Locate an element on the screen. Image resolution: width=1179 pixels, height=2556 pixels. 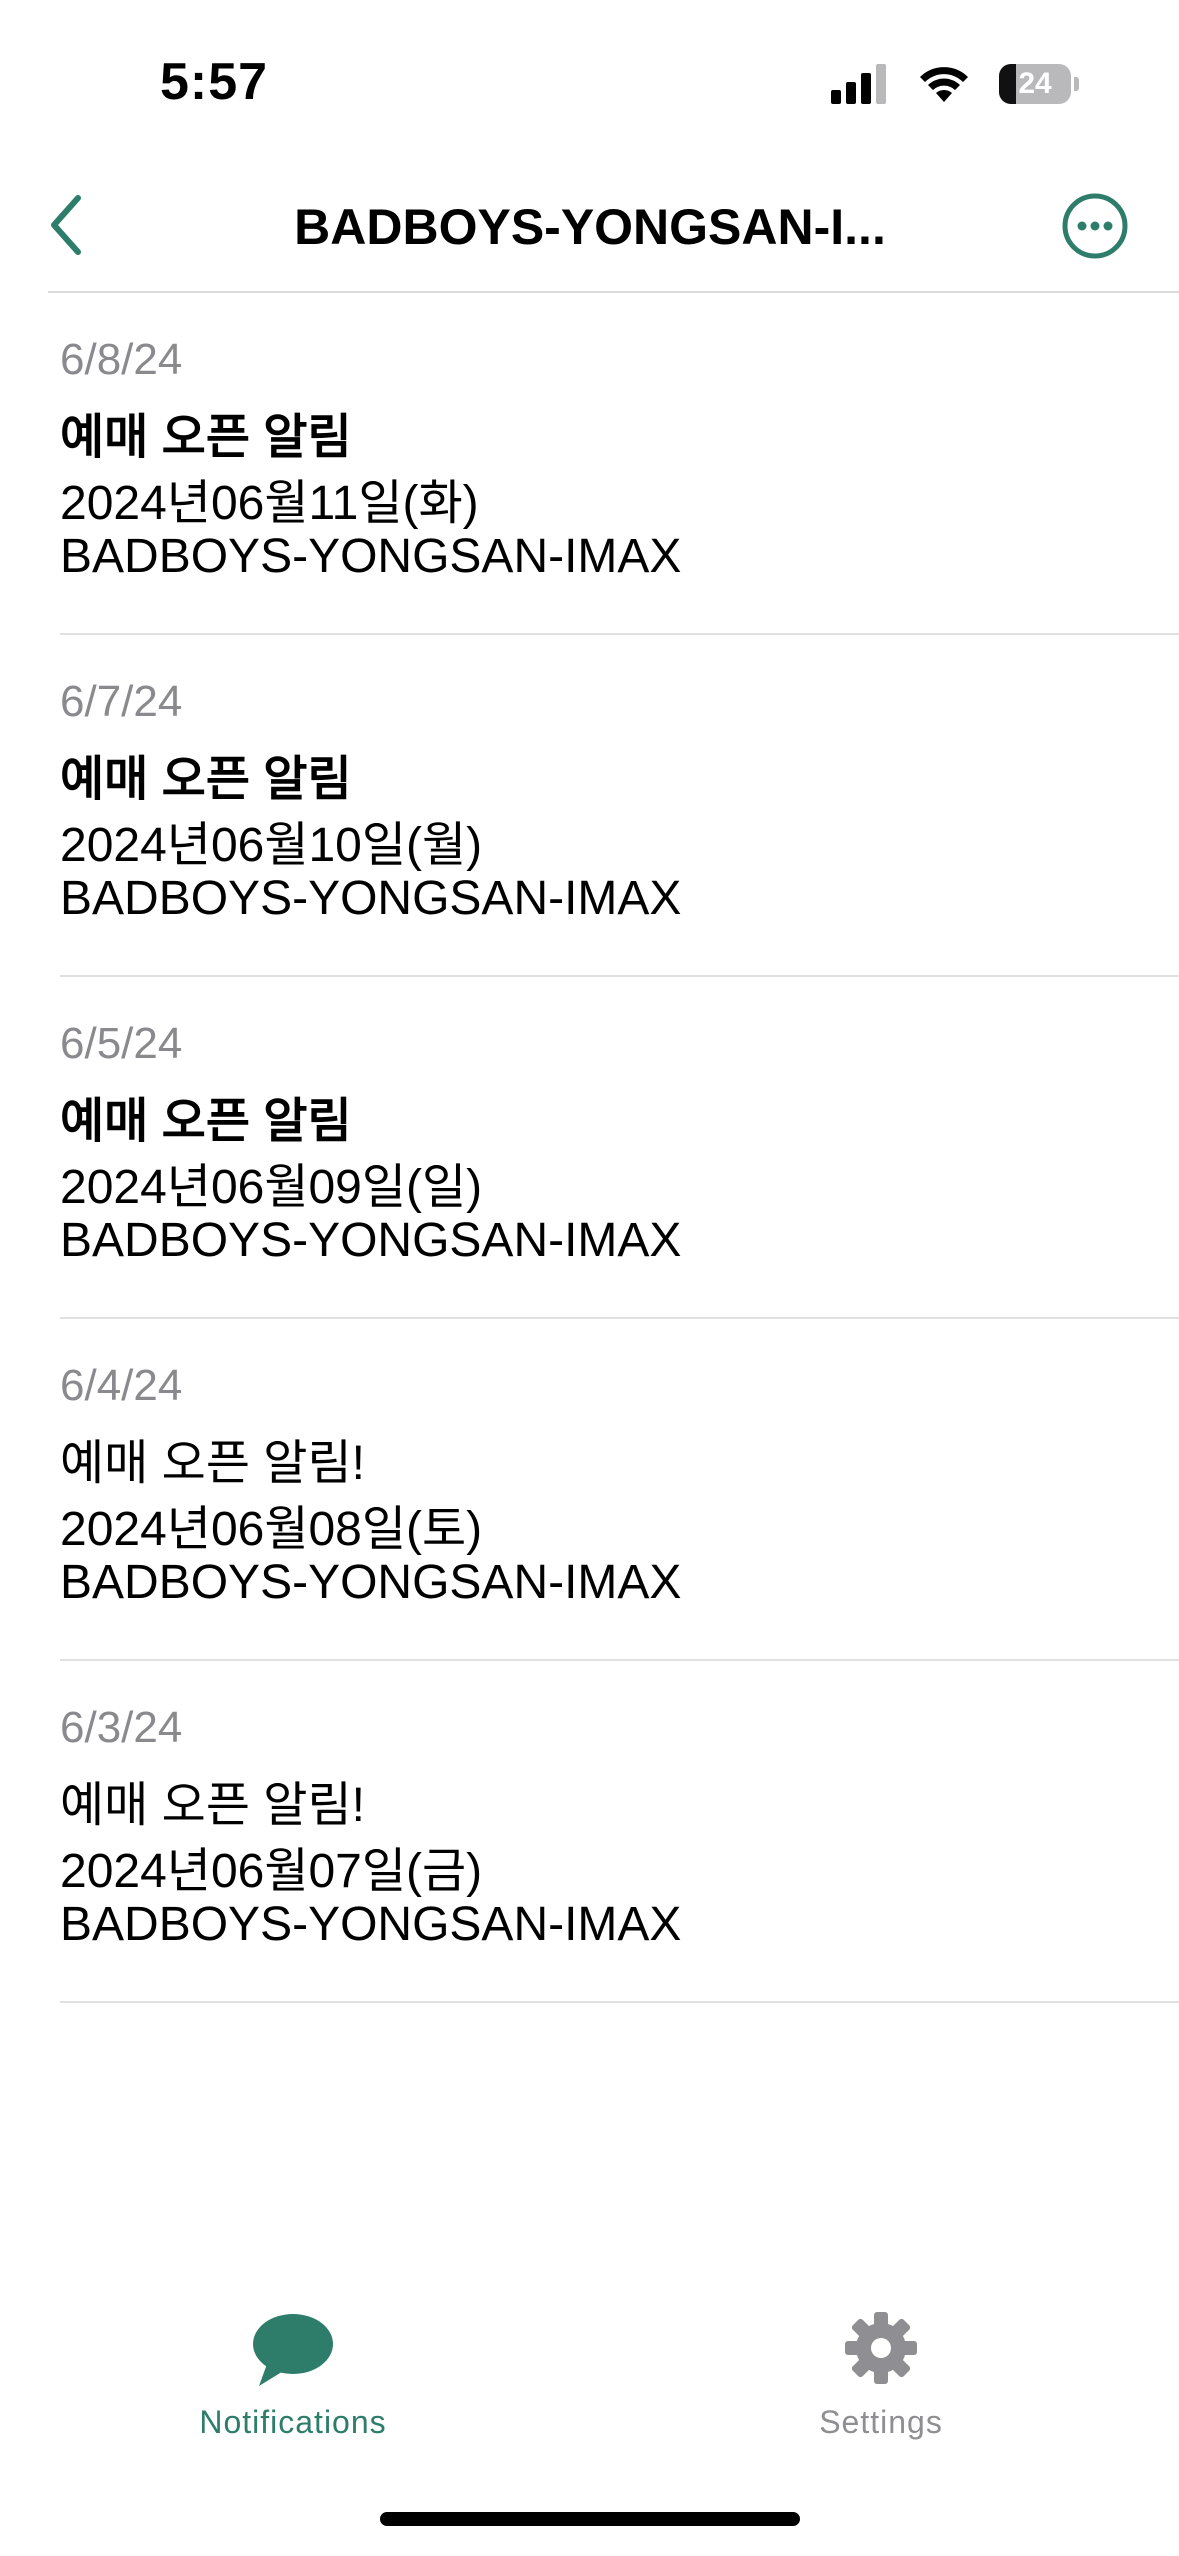
status-time: 5:57 is located at coordinates (214, 82).